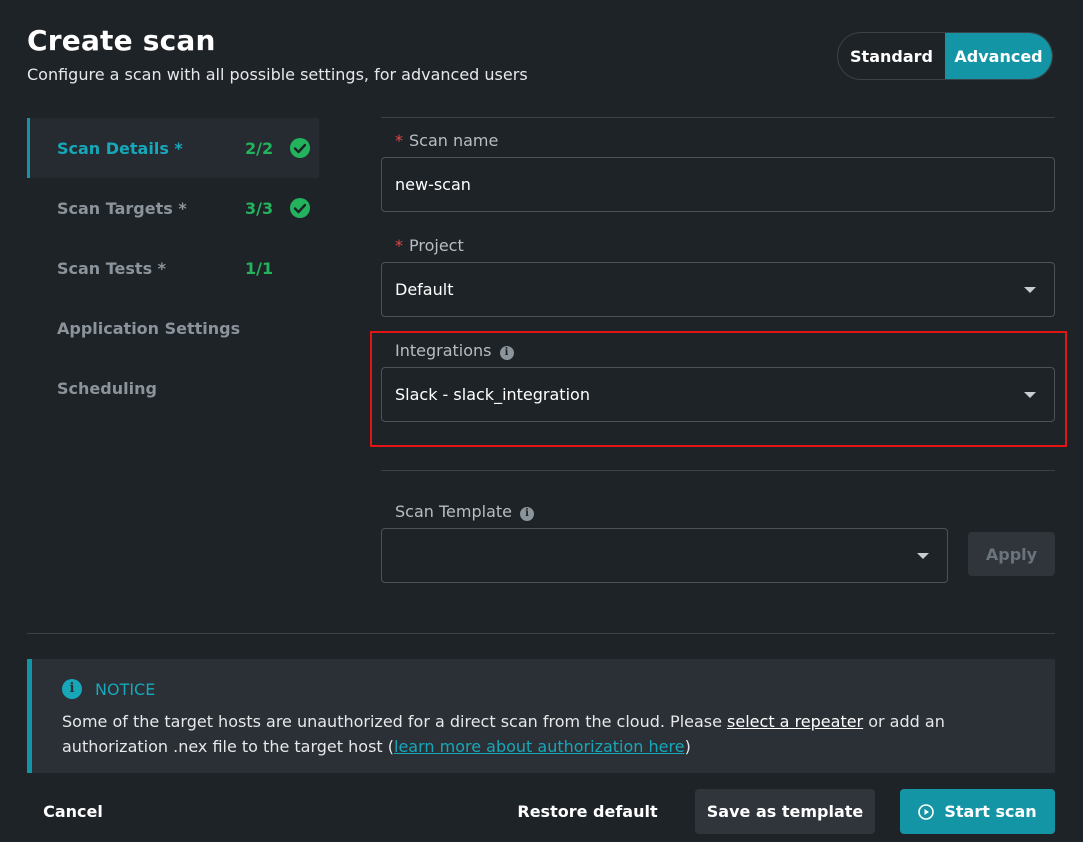 Image resolution: width=1083 pixels, height=842 pixels. I want to click on notice-text-part: ), so click(687, 746).